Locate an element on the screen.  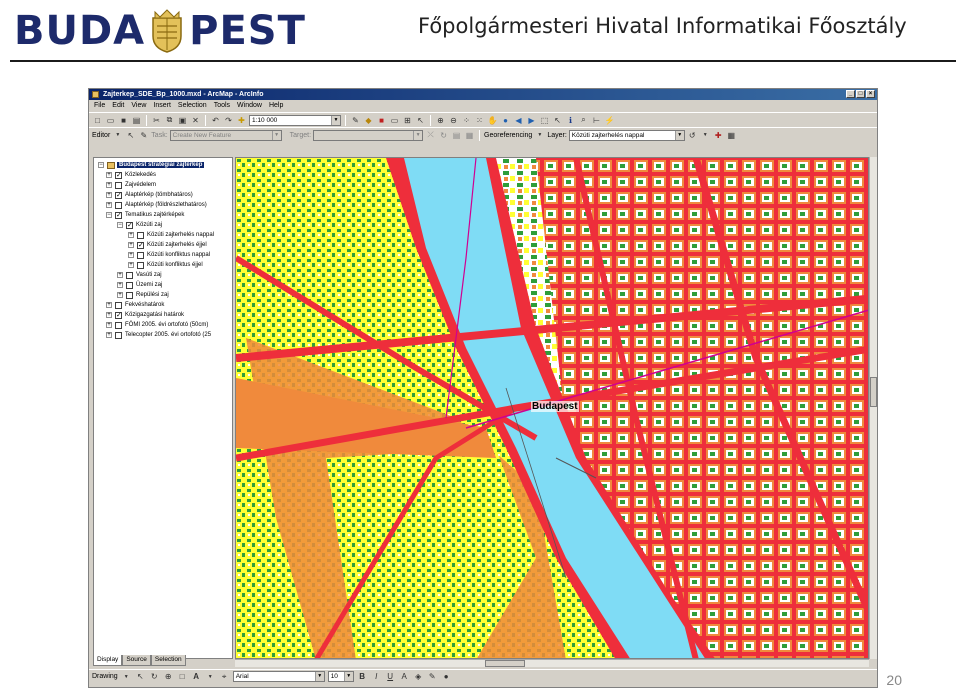
undo-icon: ↶ is located at coordinates (215, 120).